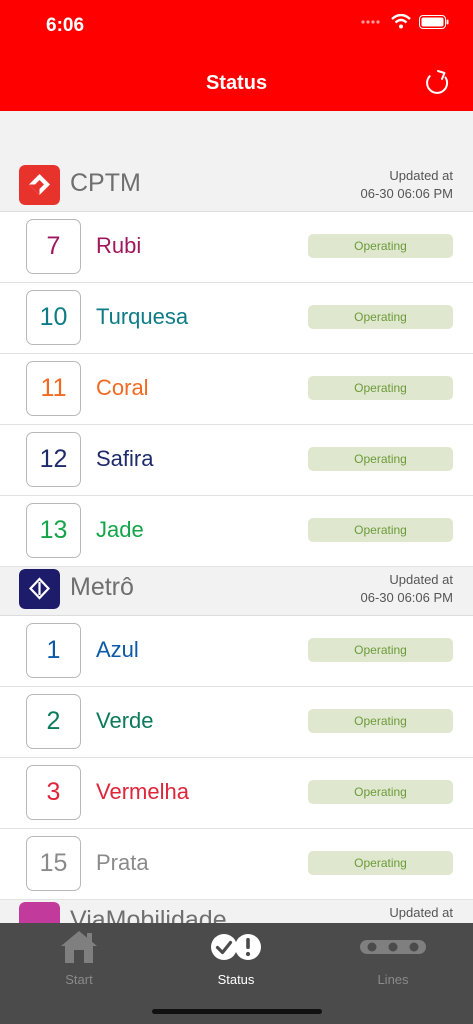  I want to click on tab-label: Lines, so click(393, 979).